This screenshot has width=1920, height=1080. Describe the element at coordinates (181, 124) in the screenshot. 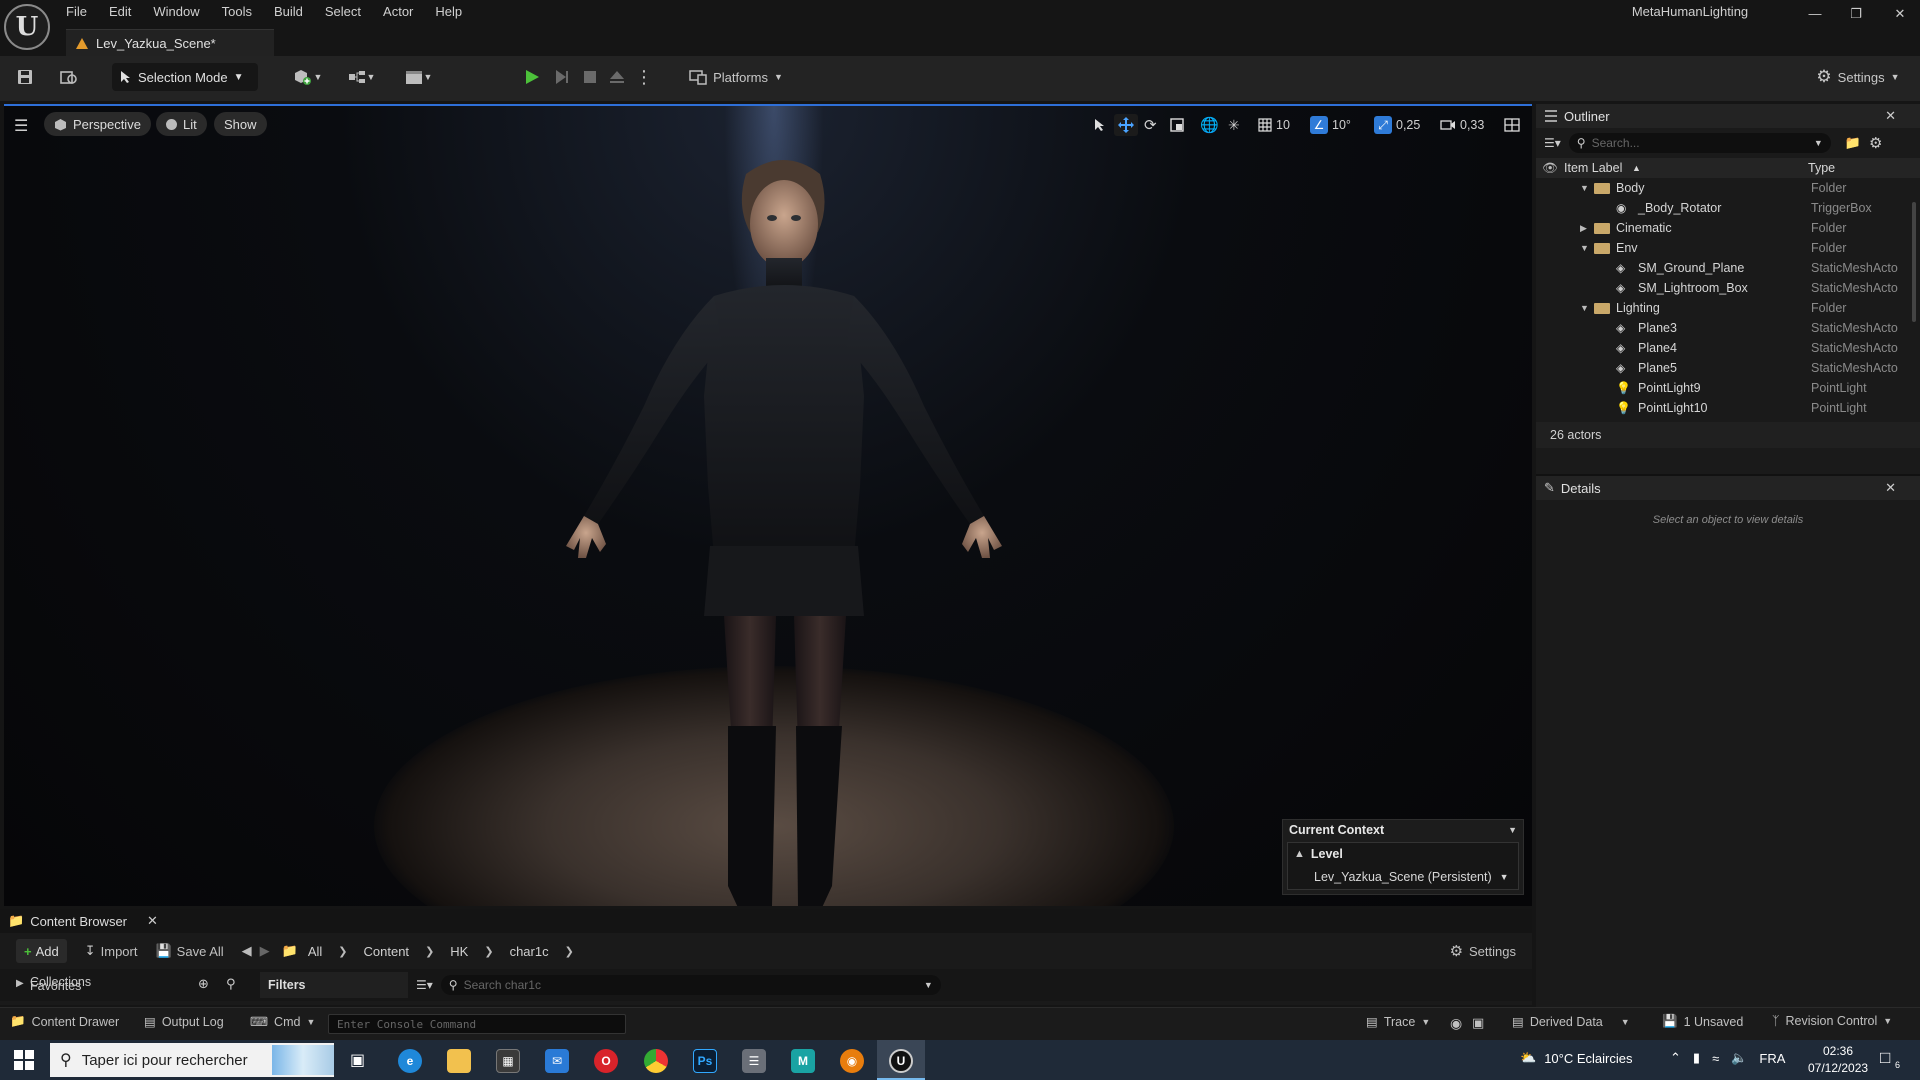

I see `lit-button: Lit` at that location.